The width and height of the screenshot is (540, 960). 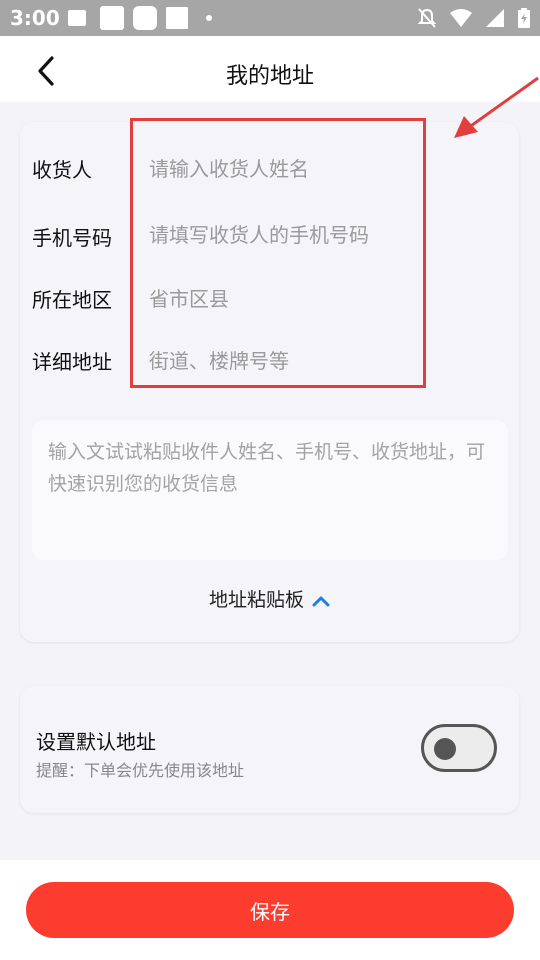 What do you see at coordinates (209, 18) in the screenshot?
I see `more-notifications-icon` at bounding box center [209, 18].